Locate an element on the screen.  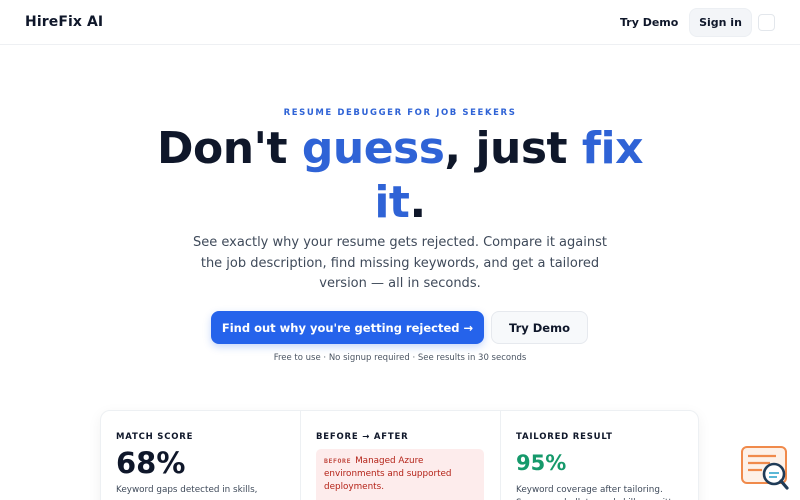
sign-in-button: Sign in is located at coordinates (720, 22).